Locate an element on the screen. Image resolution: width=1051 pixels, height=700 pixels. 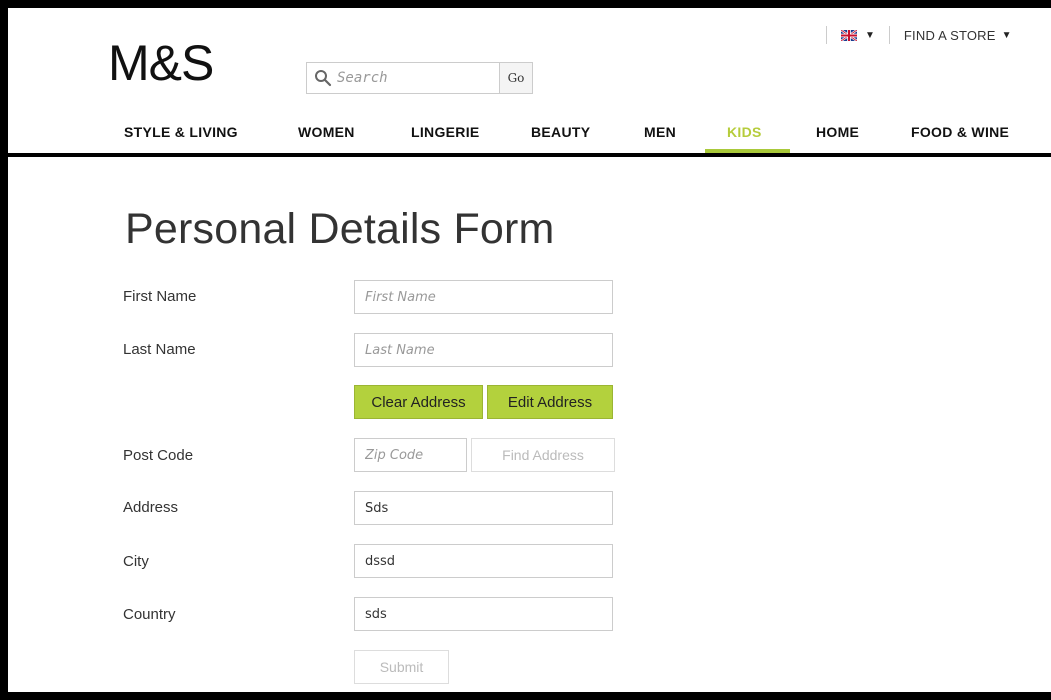
search-icon is located at coordinates (323, 78).